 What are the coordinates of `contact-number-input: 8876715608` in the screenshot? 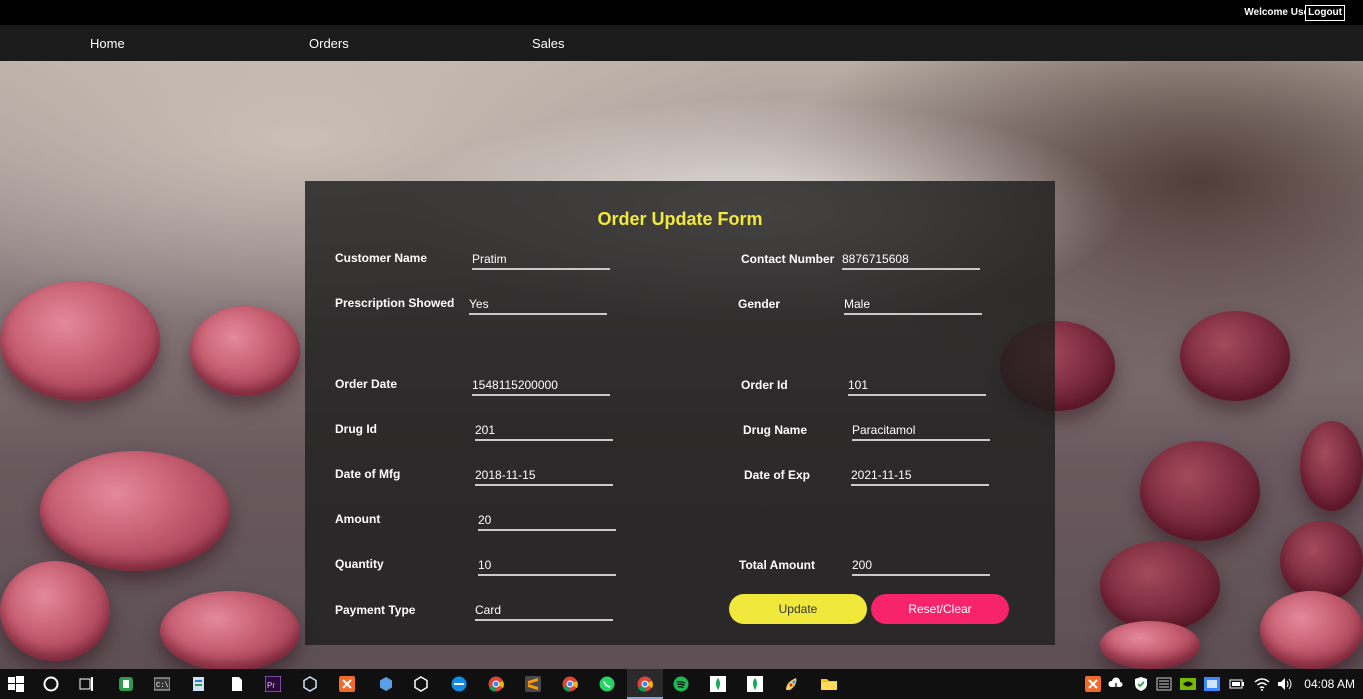 It's located at (911, 261).